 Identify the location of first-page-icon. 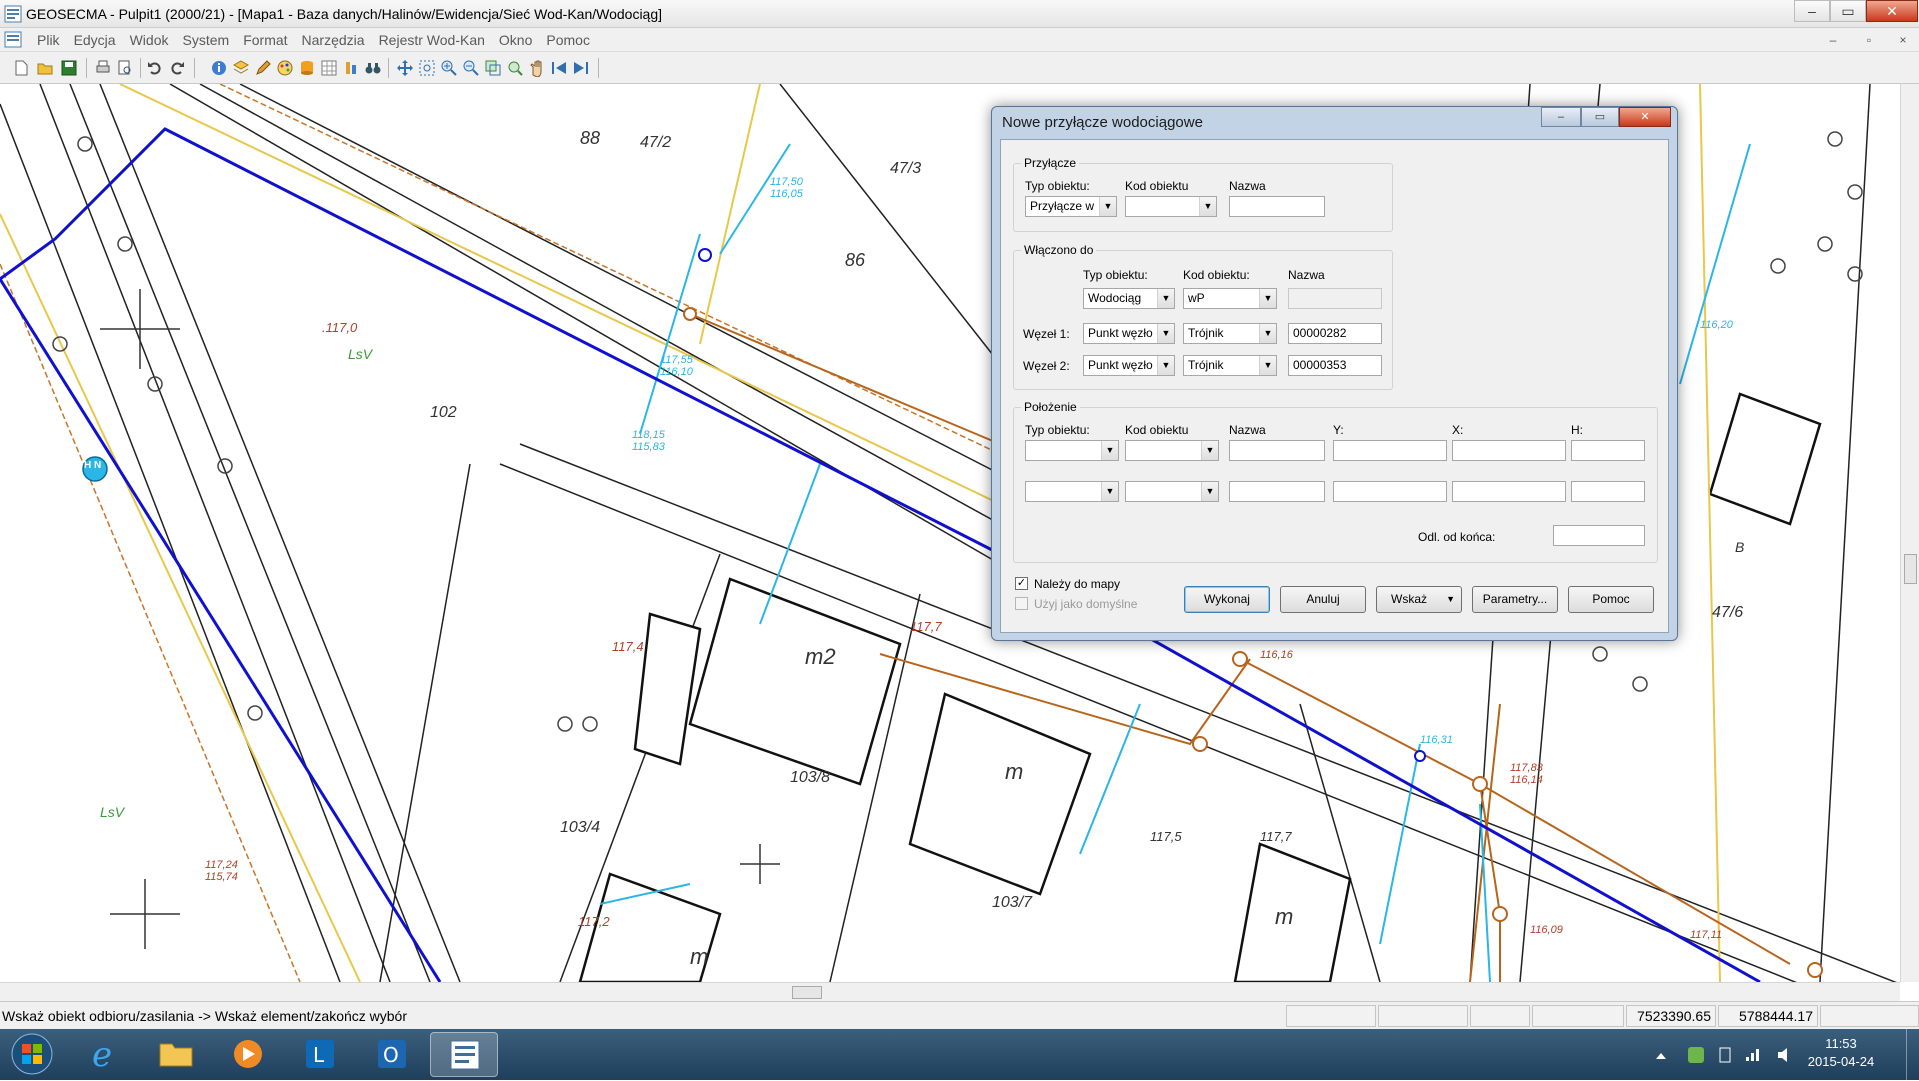
(559, 68).